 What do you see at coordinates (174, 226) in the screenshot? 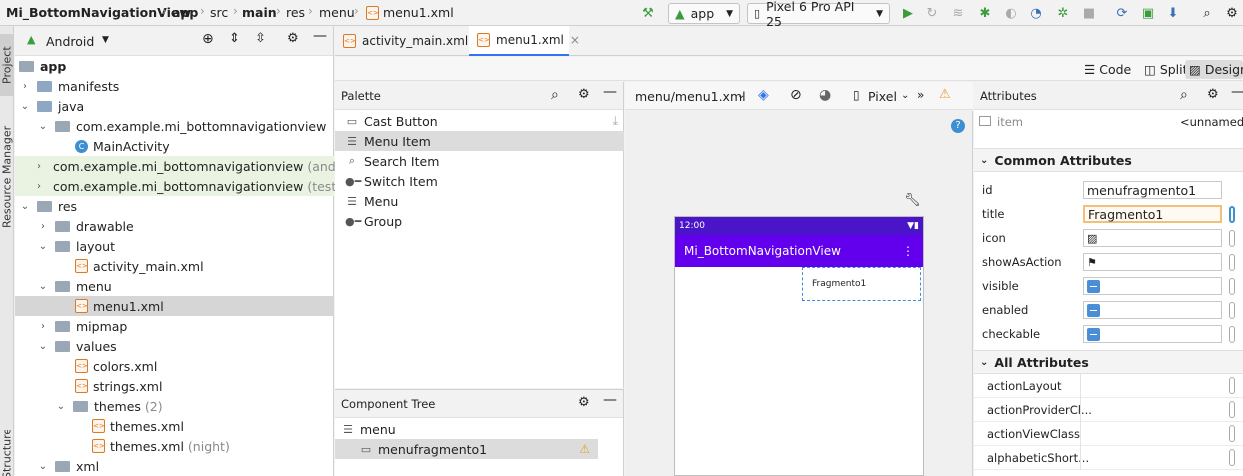
I see `tree-item-drawable: › drawable` at bounding box center [174, 226].